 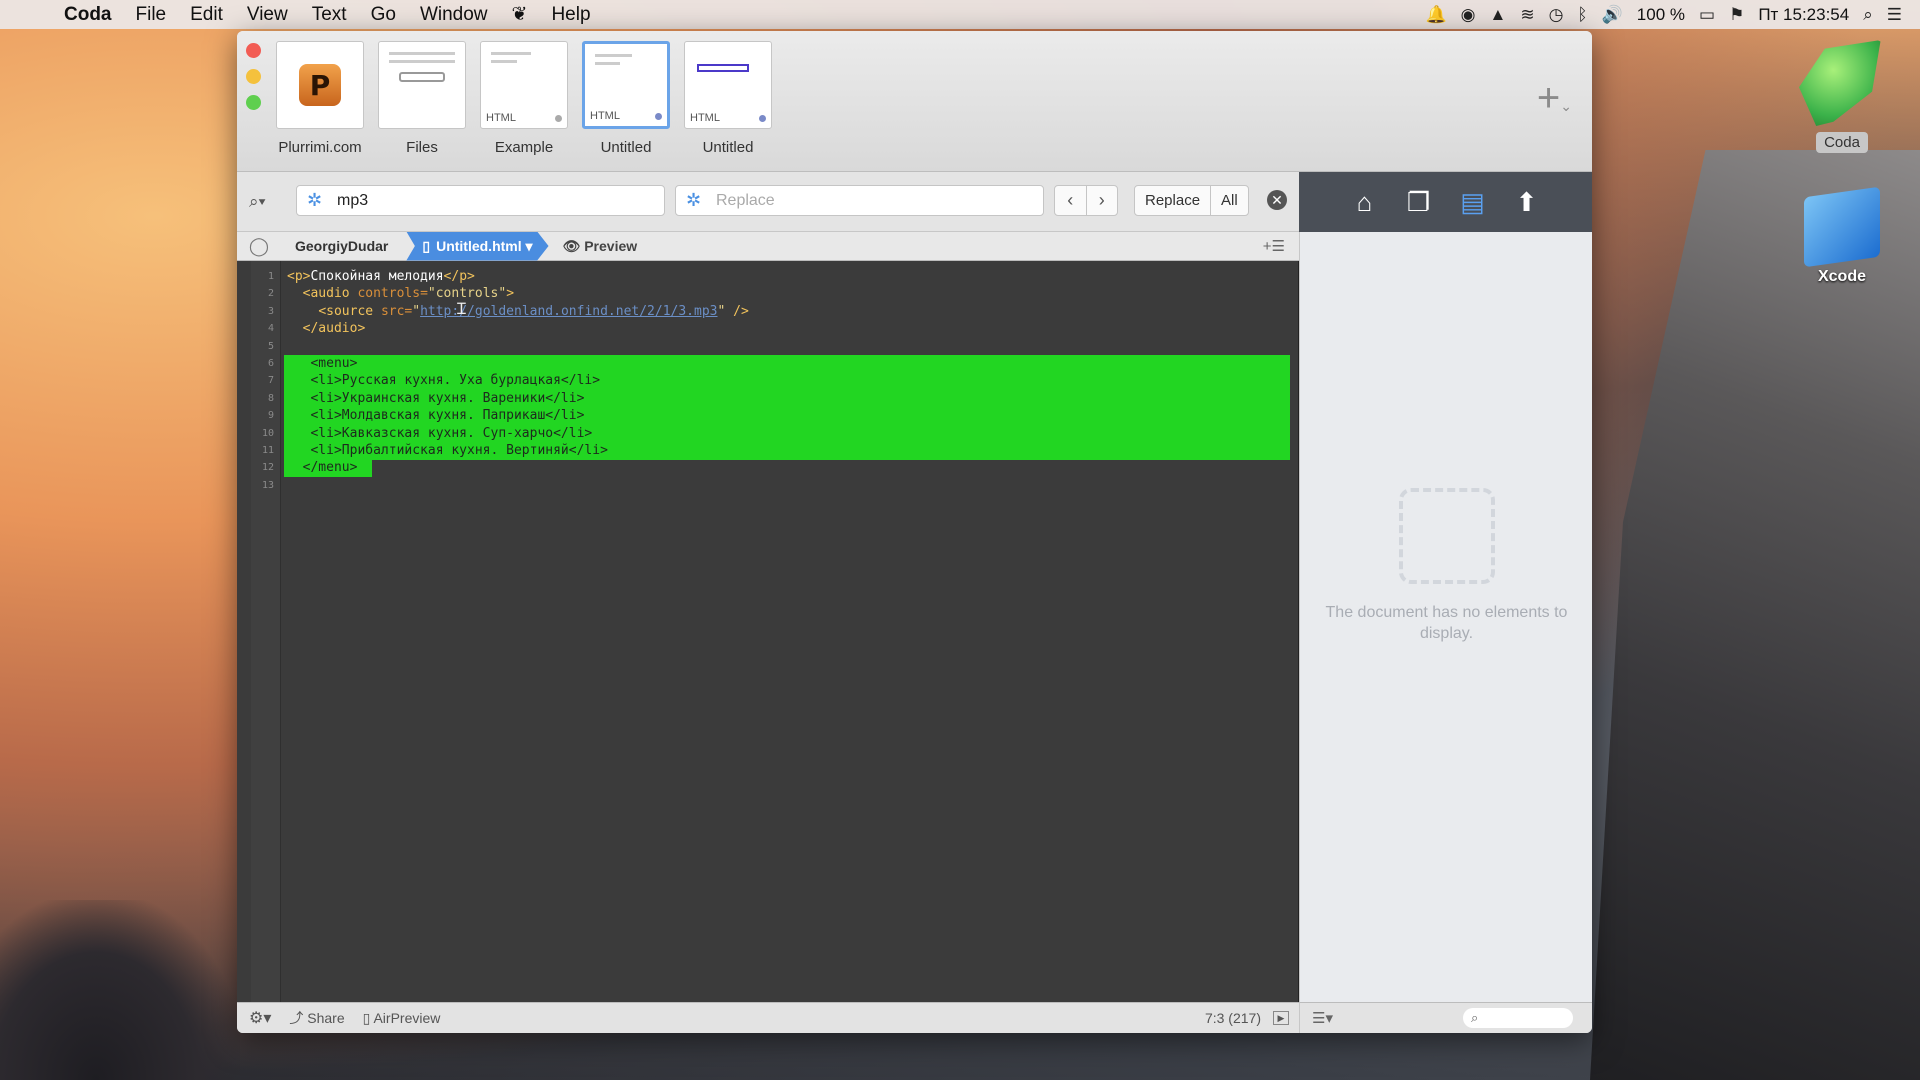 What do you see at coordinates (1102, 200) in the screenshot?
I see `find-next-button: ›` at bounding box center [1102, 200].